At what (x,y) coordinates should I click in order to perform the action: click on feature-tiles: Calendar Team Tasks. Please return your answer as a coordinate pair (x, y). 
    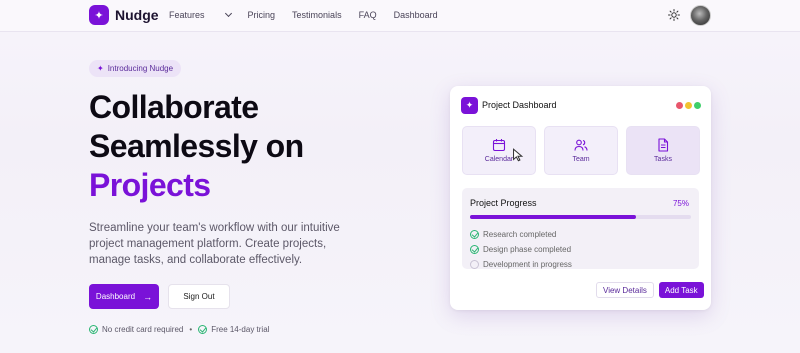
    Looking at the image, I should click on (581, 150).